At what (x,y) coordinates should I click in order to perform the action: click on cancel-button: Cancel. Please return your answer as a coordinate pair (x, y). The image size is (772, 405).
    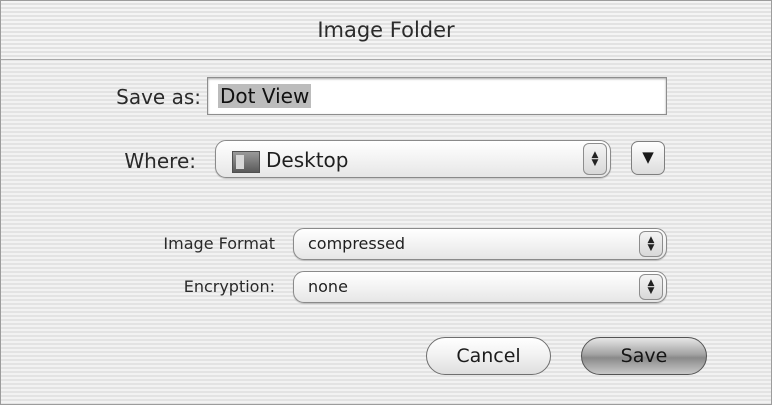
    Looking at the image, I should click on (488, 356).